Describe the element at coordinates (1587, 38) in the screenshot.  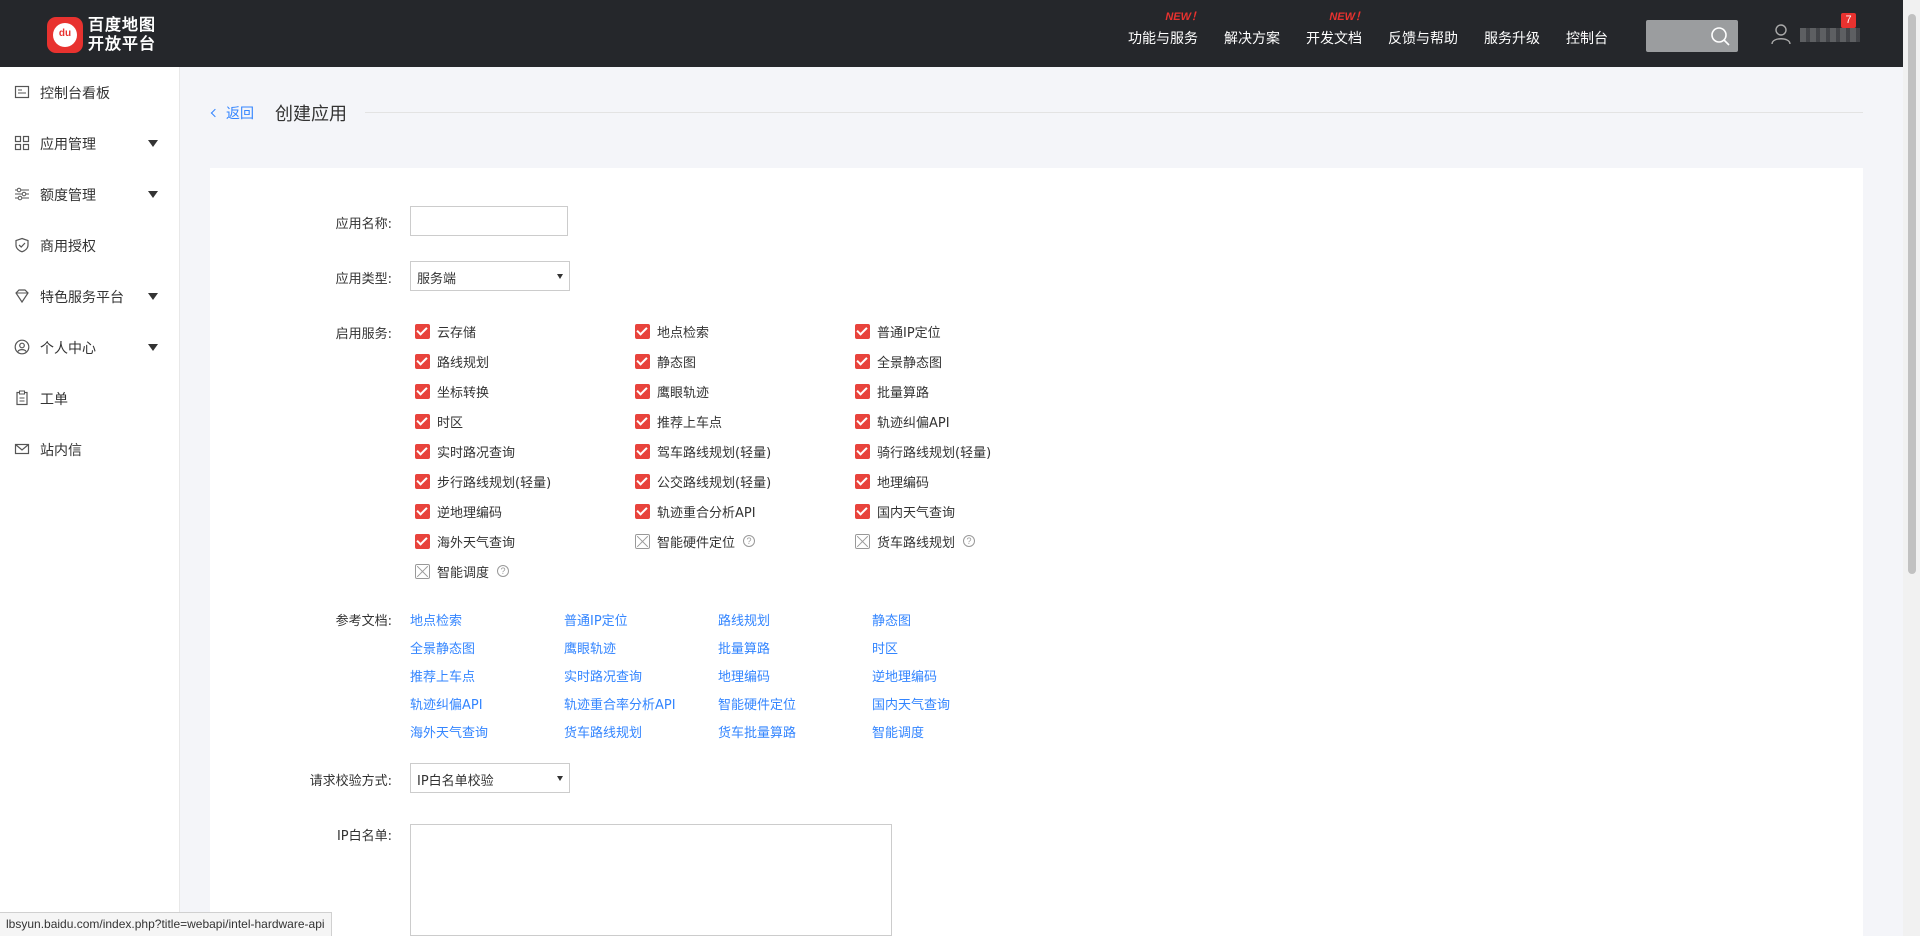
I see `nav-console: 控制台` at that location.